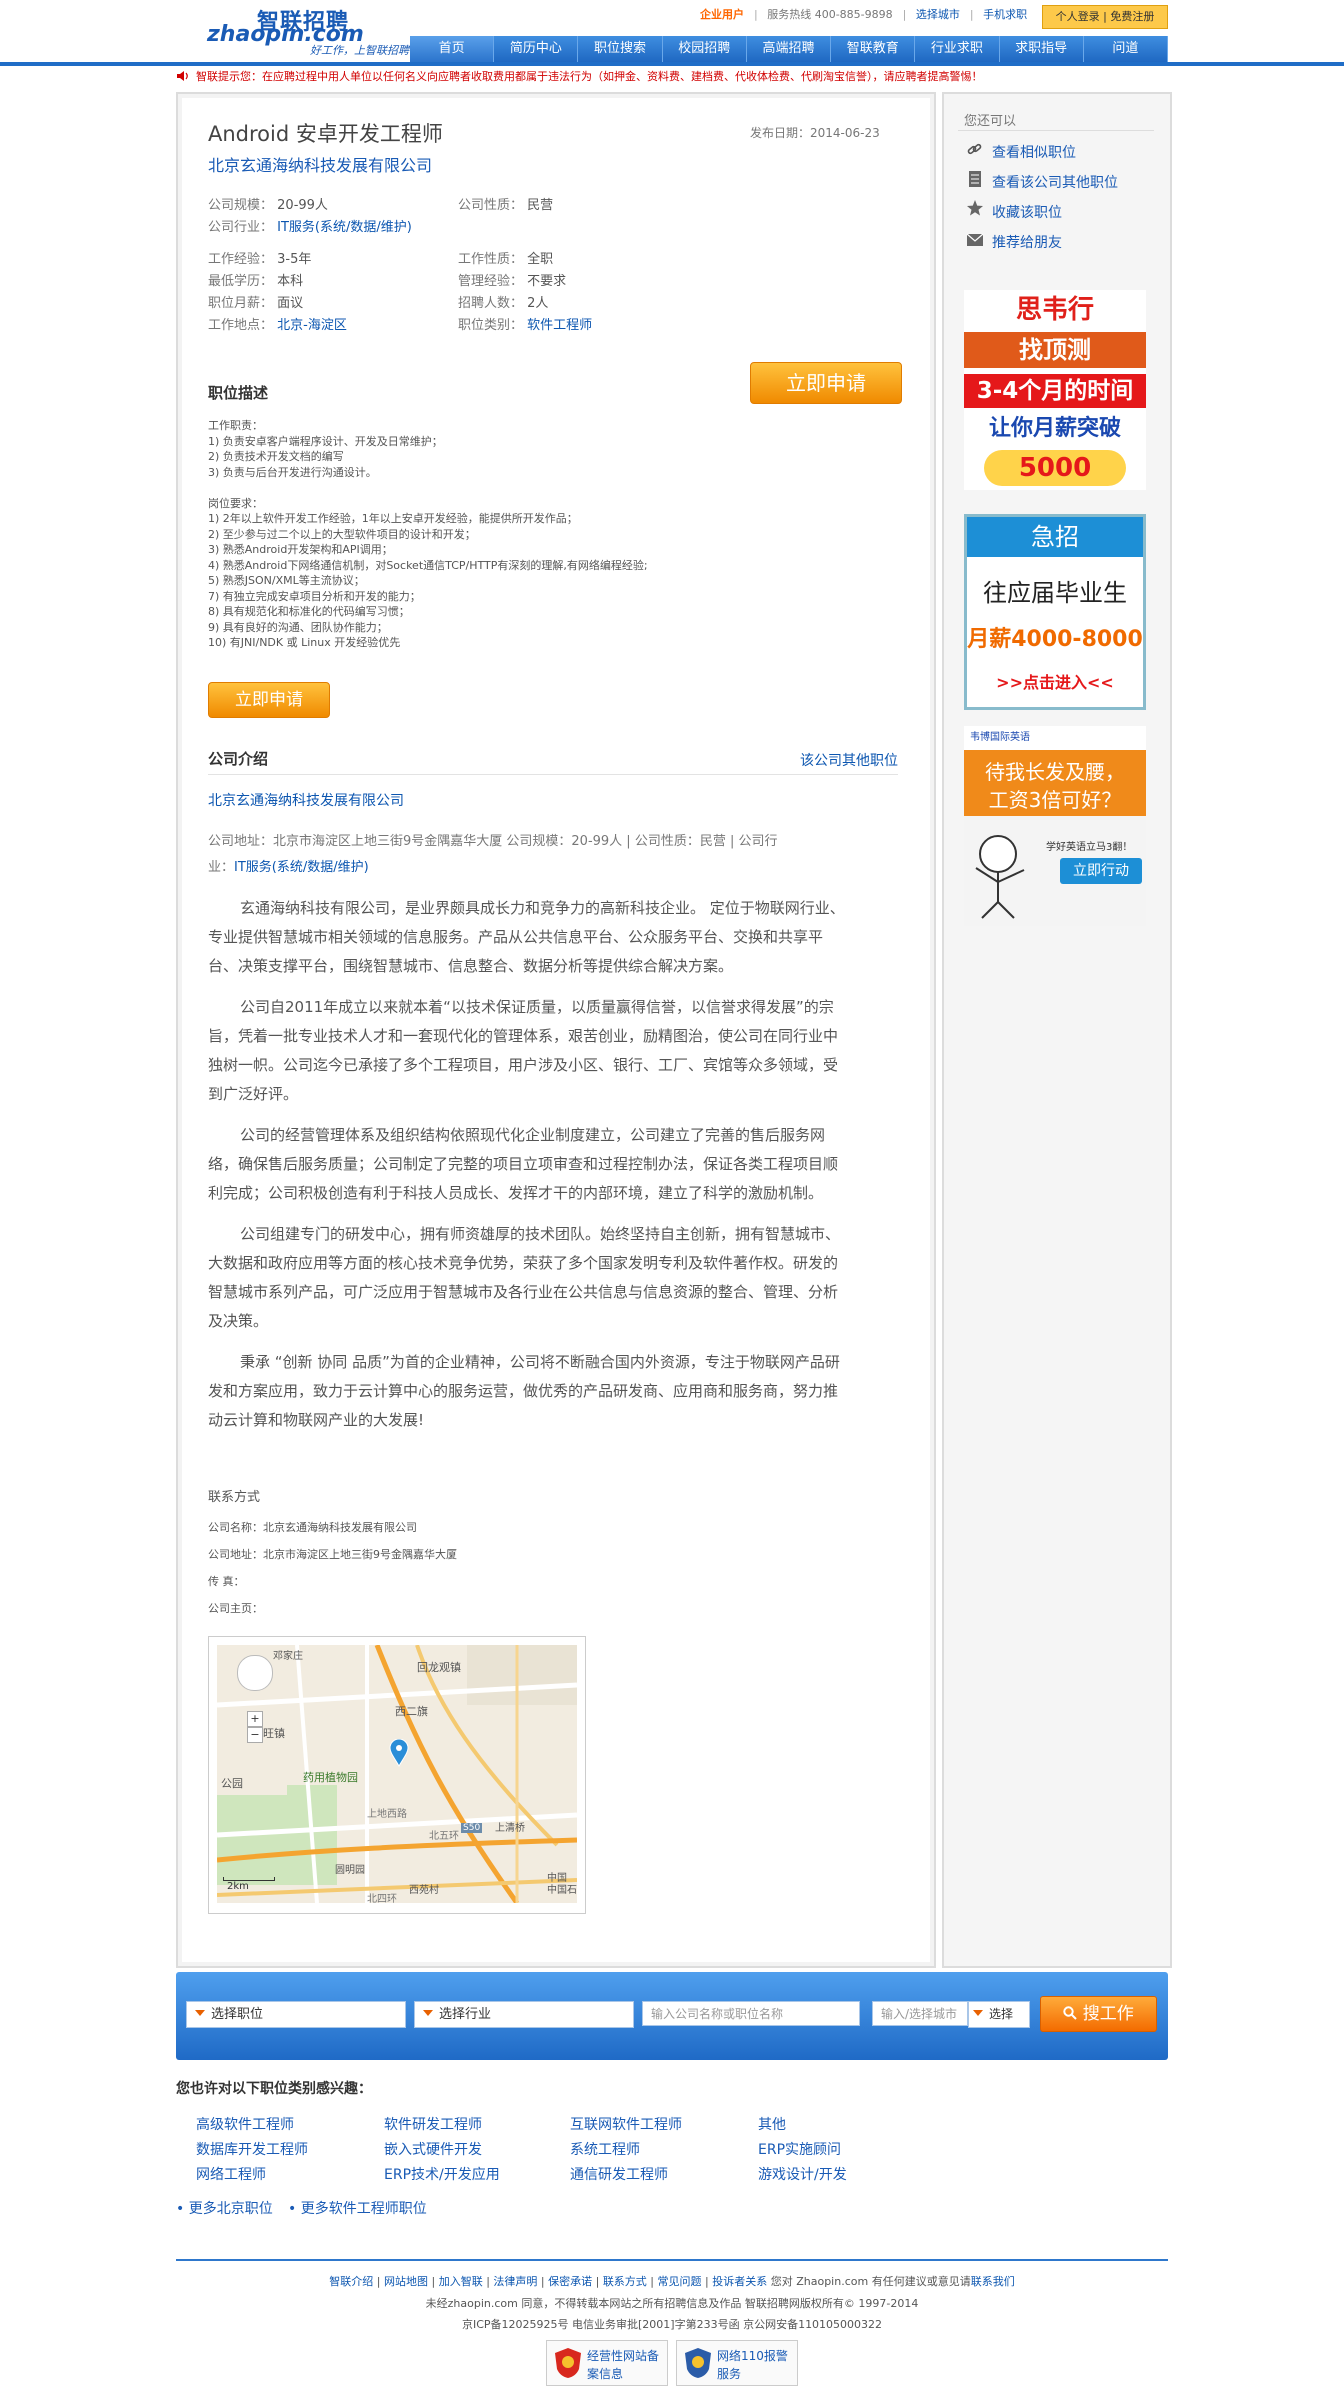 The image size is (1344, 2408). I want to click on map-label: 回龙观镇, so click(439, 1667).